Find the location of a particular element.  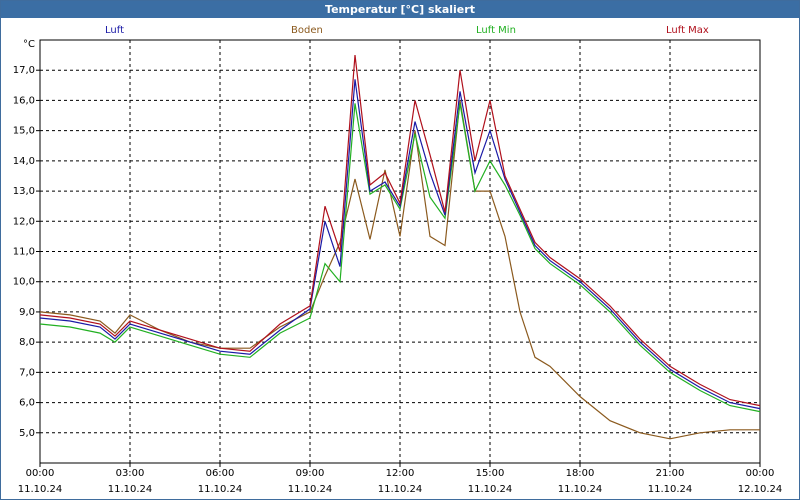

x-tick-time: 15:00 is located at coordinates (490, 473).